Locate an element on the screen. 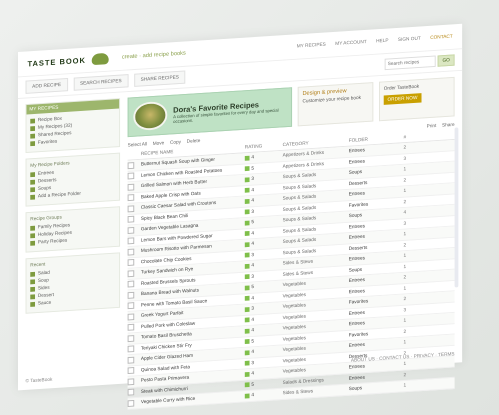 Image resolution: width=499 pixels, height=415 pixels. table-header-count: # is located at coordinates (418, 137).